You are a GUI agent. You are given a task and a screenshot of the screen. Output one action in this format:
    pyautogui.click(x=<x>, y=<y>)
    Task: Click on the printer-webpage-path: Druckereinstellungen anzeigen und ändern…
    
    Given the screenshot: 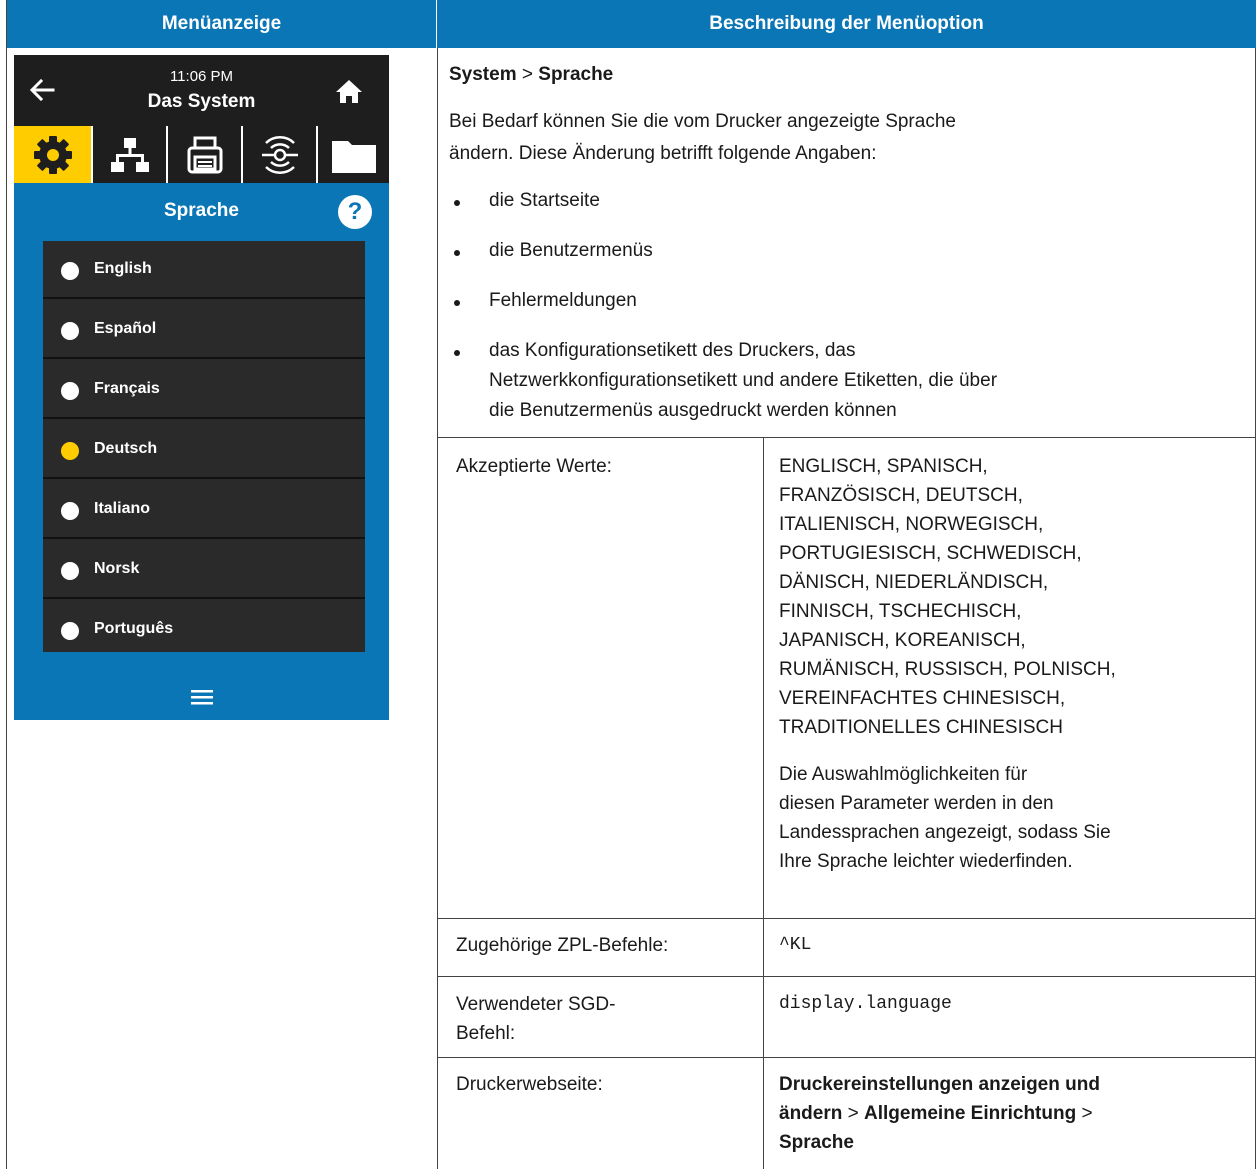 What is the action you would take?
    pyautogui.click(x=939, y=1113)
    